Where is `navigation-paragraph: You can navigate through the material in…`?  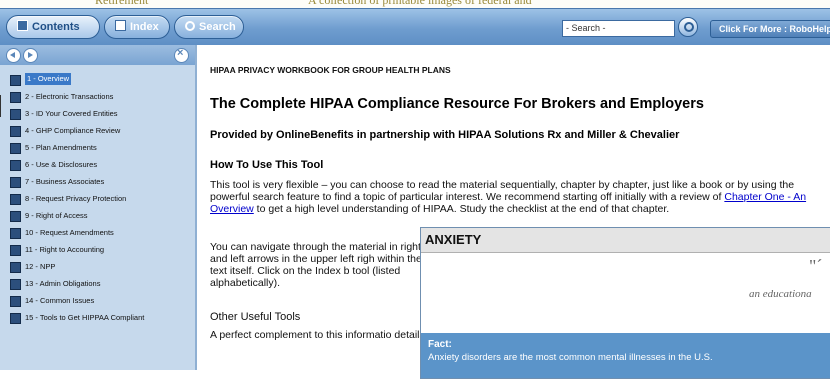 navigation-paragraph: You can navigate through the material in… is located at coordinates (316, 265).